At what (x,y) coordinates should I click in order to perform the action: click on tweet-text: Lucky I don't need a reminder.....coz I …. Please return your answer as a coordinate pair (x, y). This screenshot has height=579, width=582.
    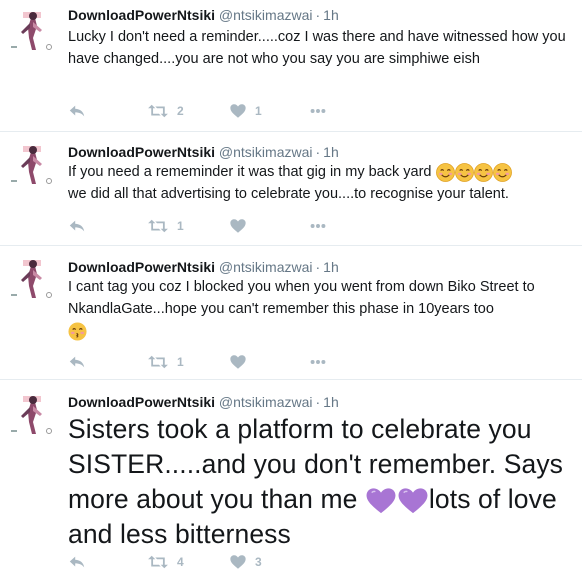
    Looking at the image, I should click on (317, 48).